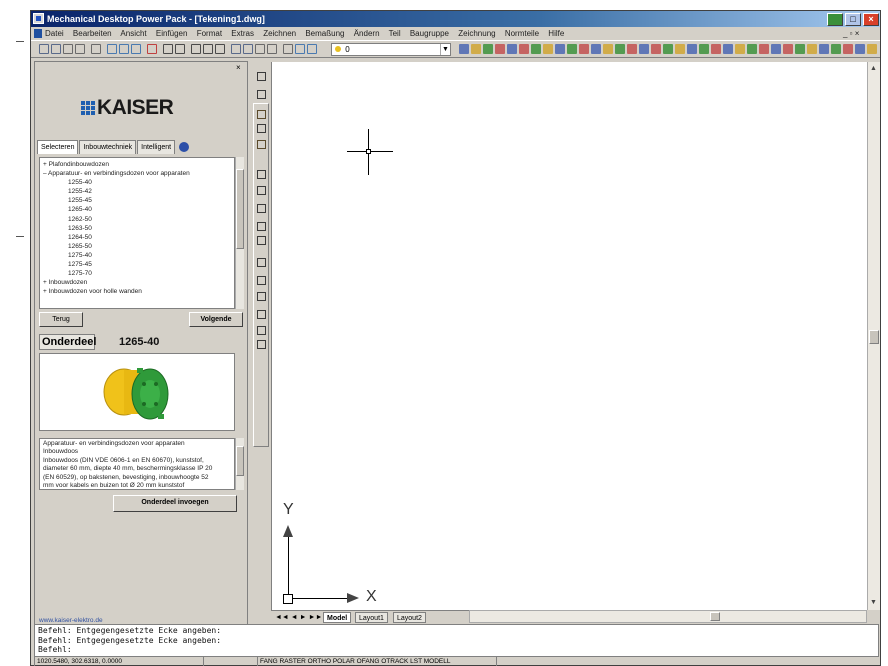  What do you see at coordinates (137, 209) in the screenshot?
I see `tree-item: 1265-40` at bounding box center [137, 209].